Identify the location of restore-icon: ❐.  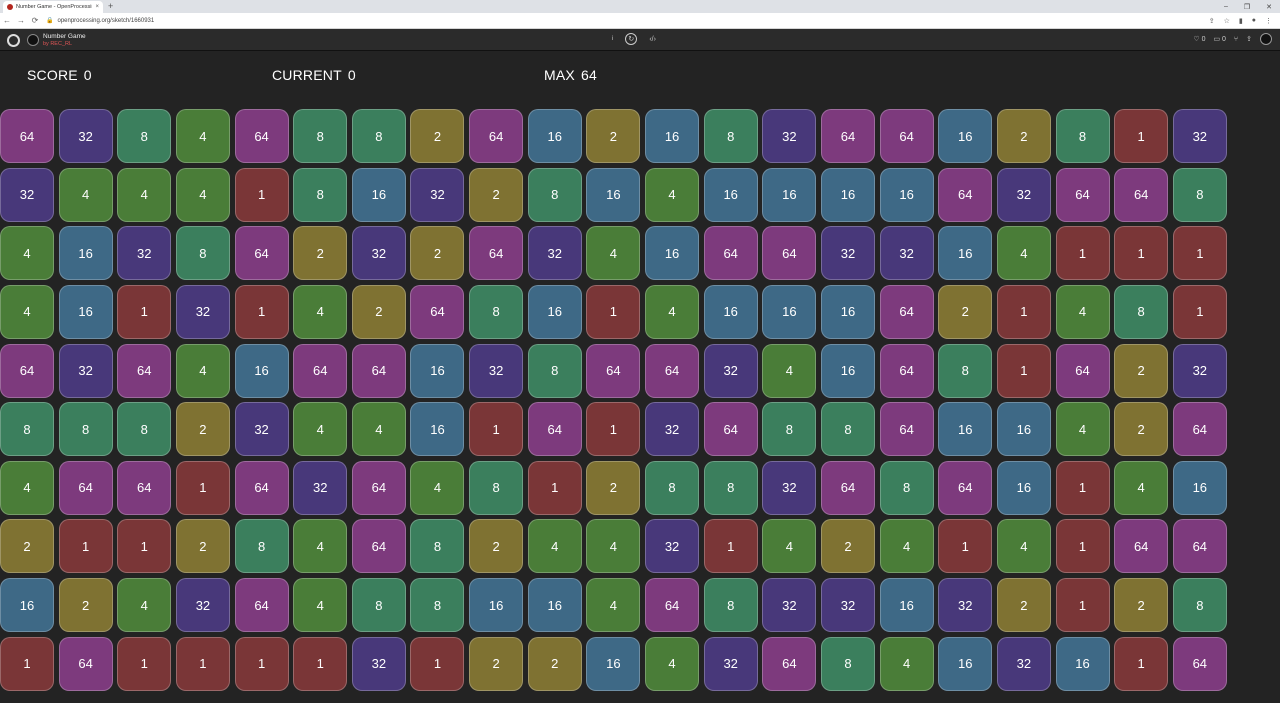
(1247, 7).